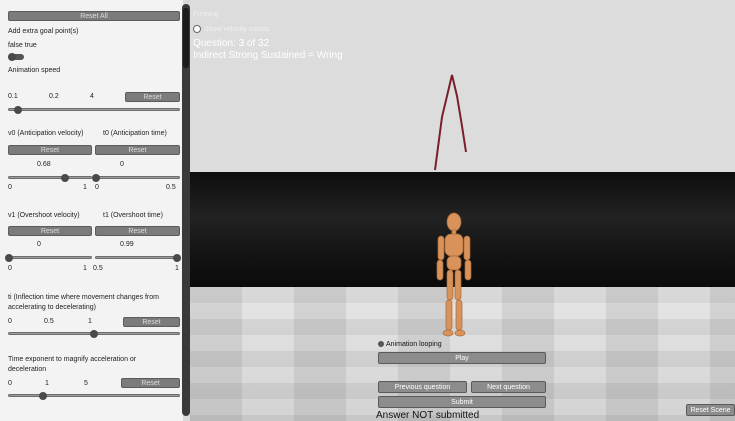 The height and width of the screenshot is (421, 735). I want to click on v1-reset-button: Reset, so click(50, 231).